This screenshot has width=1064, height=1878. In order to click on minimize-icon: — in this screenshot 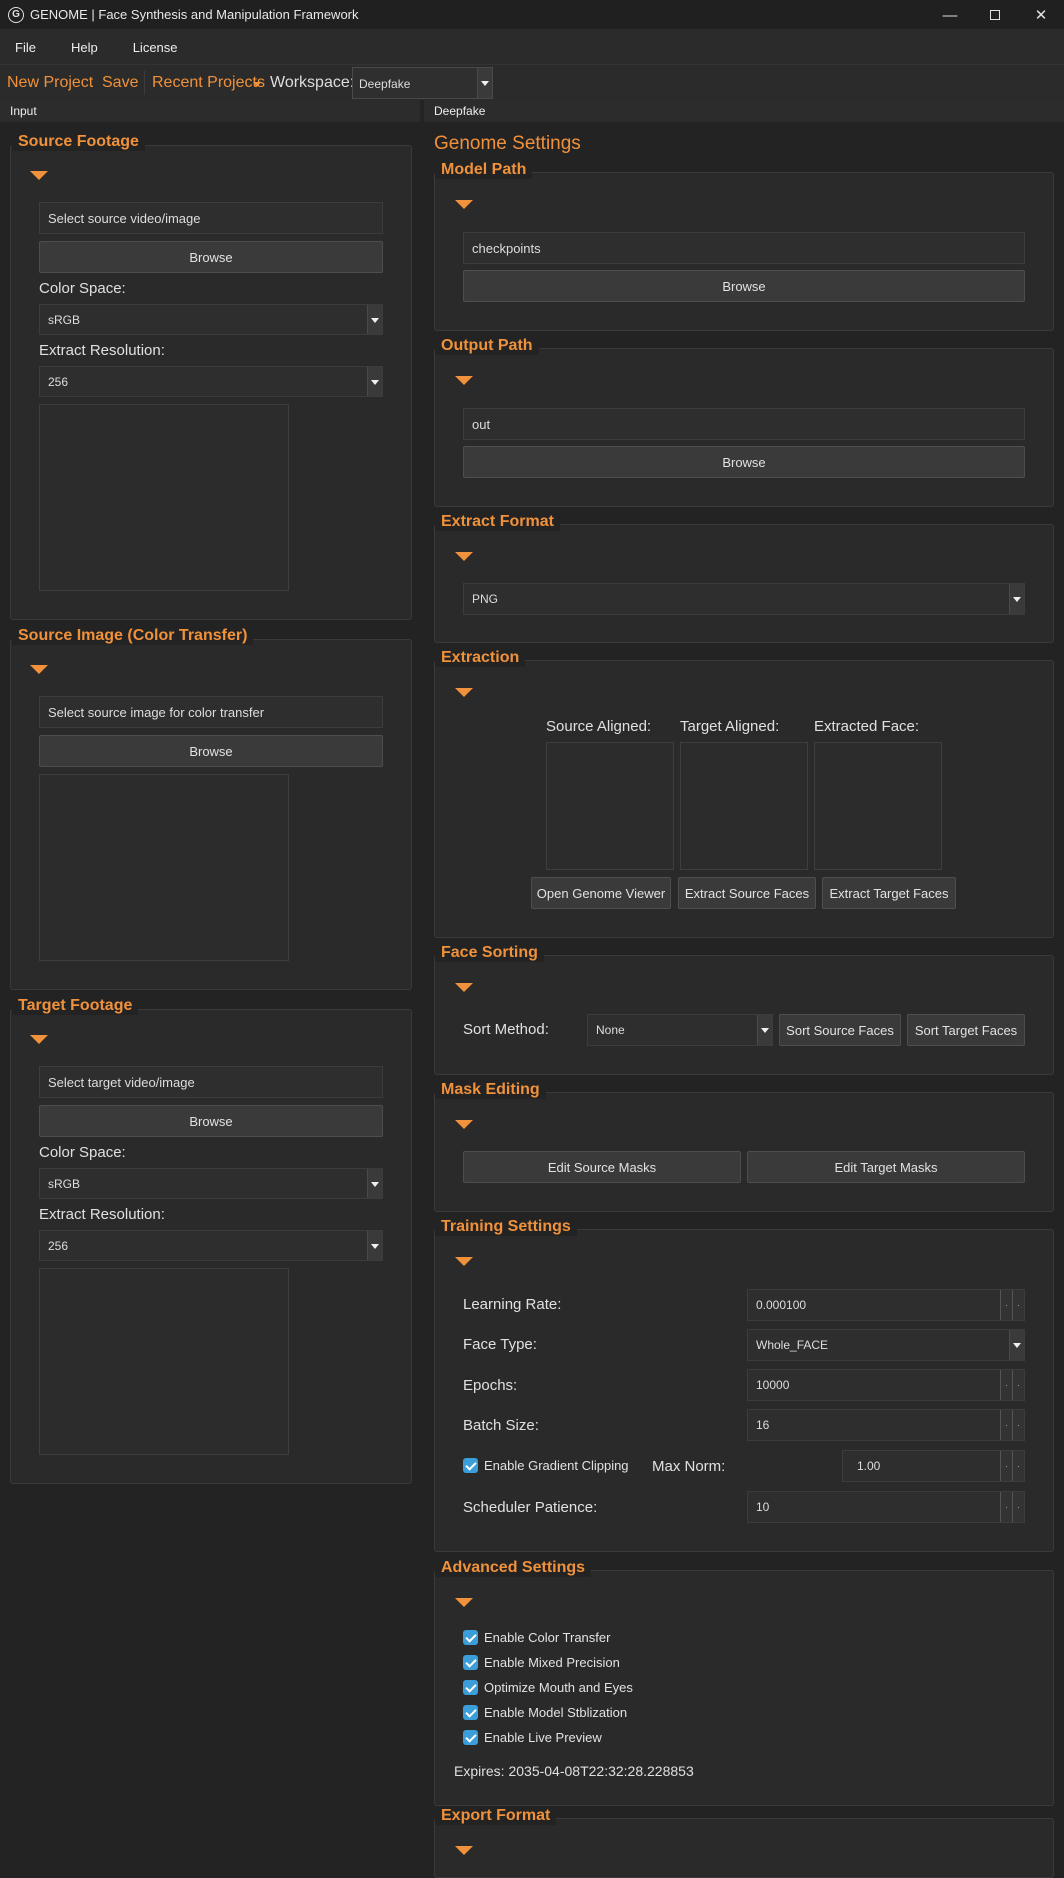, I will do `click(950, 15)`.